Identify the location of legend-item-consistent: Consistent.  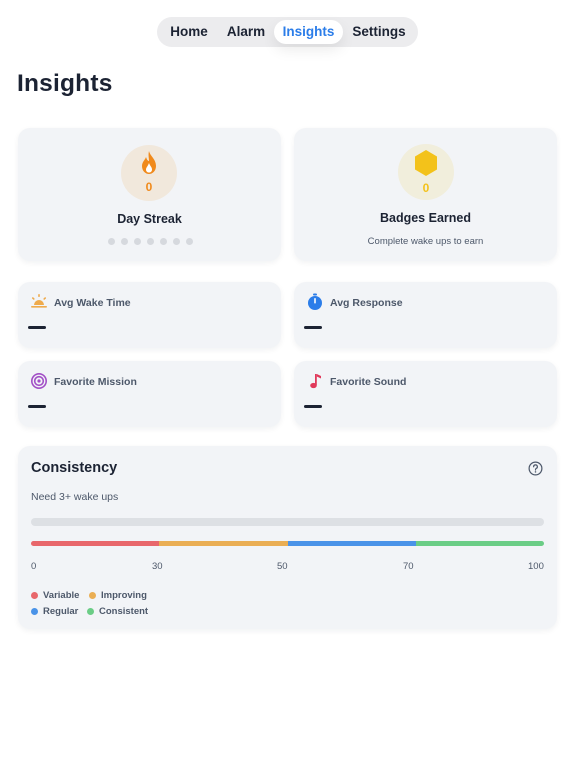
(117, 611).